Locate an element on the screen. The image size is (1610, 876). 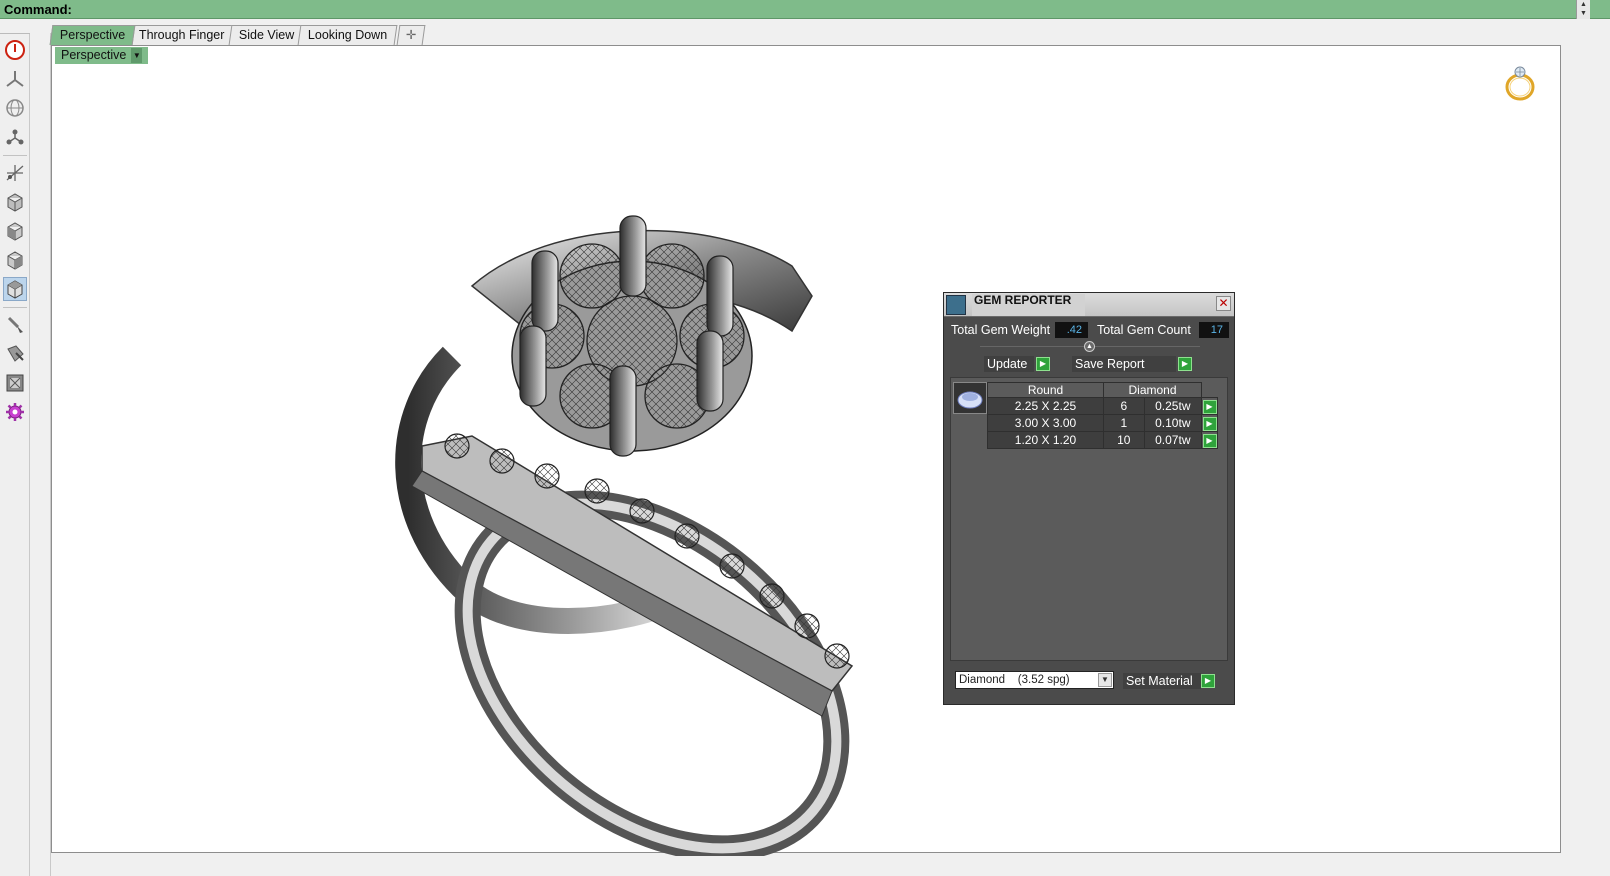
table-header-row: Round Diamond is located at coordinates (1102, 390).